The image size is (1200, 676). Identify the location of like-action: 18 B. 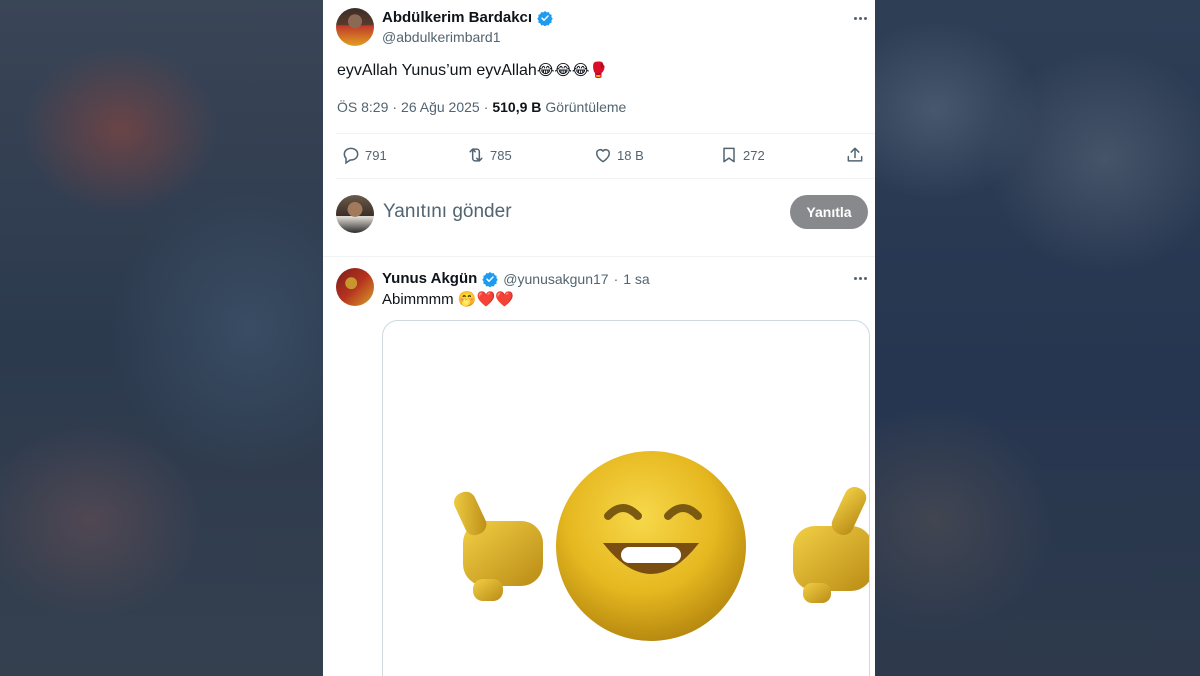
(618, 155).